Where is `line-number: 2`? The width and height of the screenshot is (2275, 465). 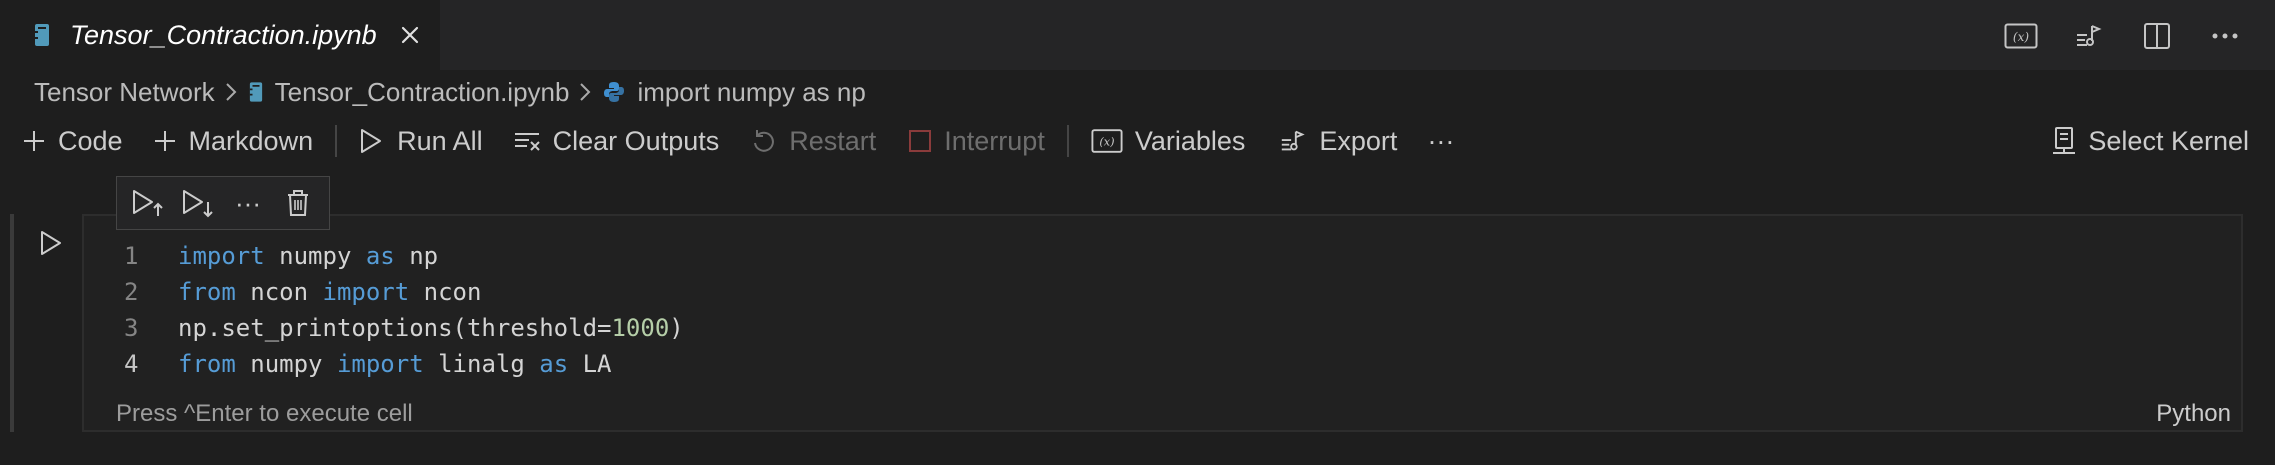 line-number: 2 is located at coordinates (131, 292).